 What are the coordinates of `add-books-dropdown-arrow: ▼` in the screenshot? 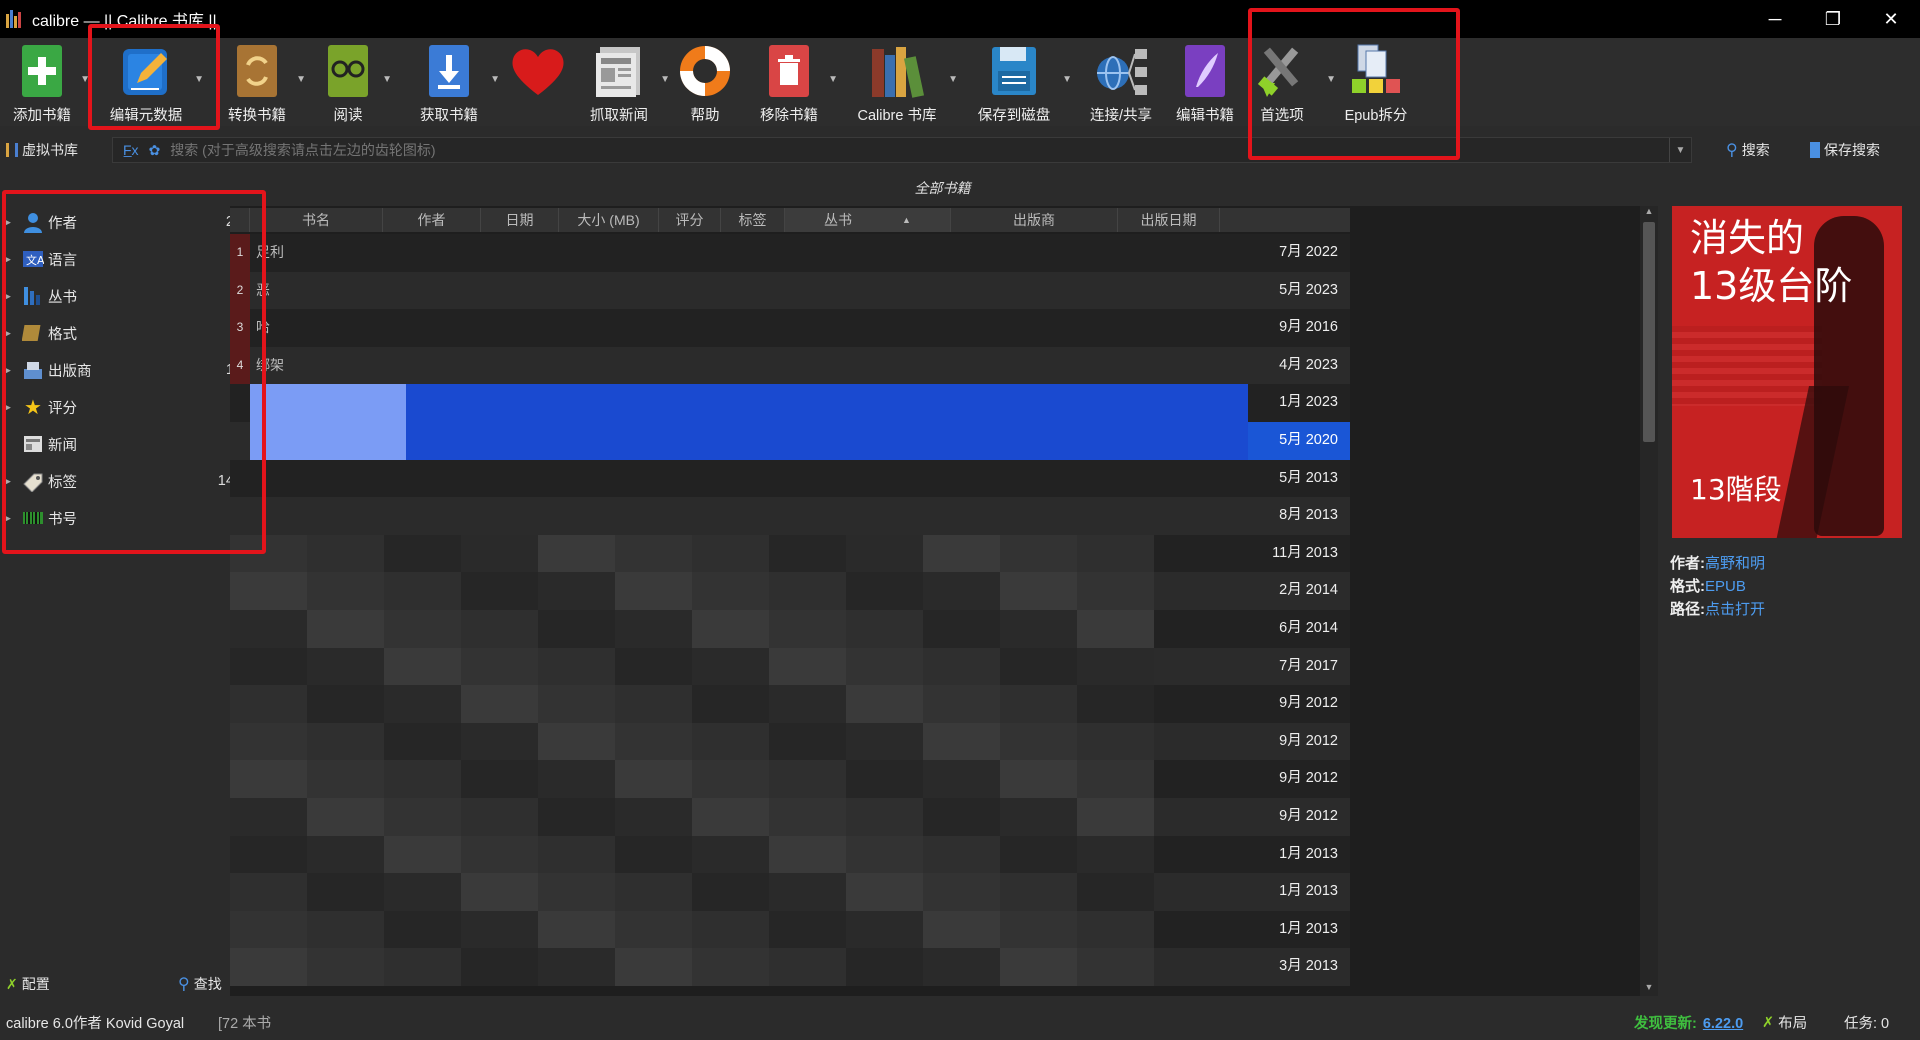 It's located at (85, 79).